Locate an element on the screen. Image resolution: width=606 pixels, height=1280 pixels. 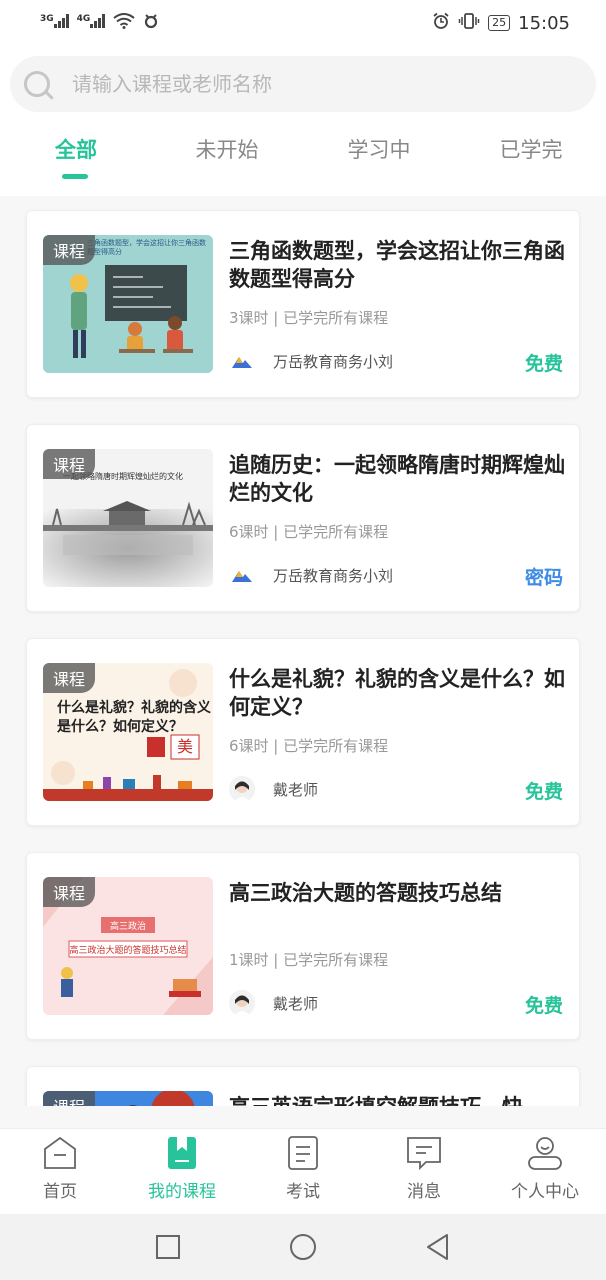
battery-icon: 25 is located at coordinates (499, 23).